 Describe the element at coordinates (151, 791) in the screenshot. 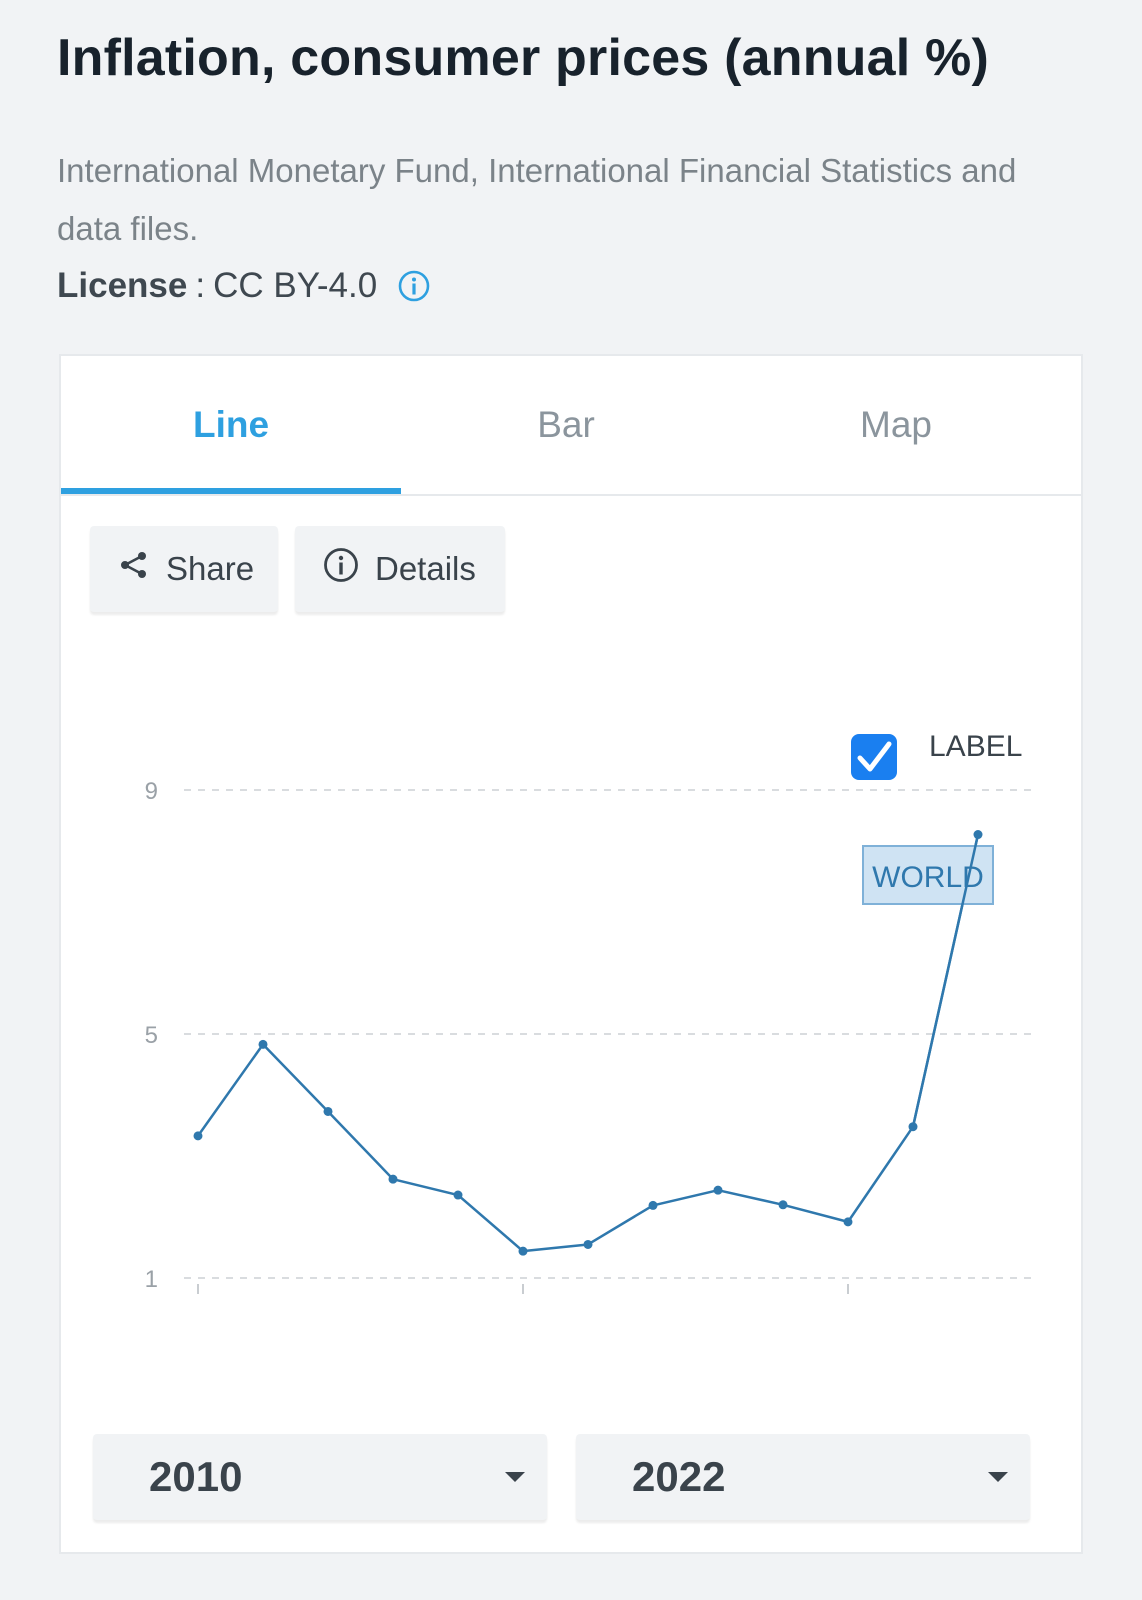

I see `y-tick-label: 9` at that location.